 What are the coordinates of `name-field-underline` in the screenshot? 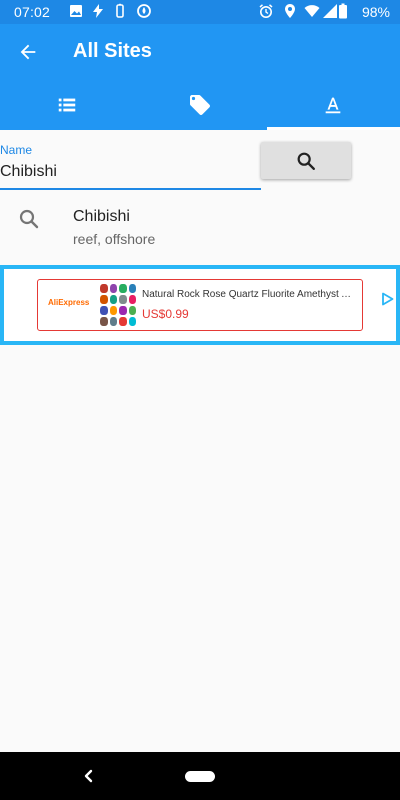 It's located at (130, 189).